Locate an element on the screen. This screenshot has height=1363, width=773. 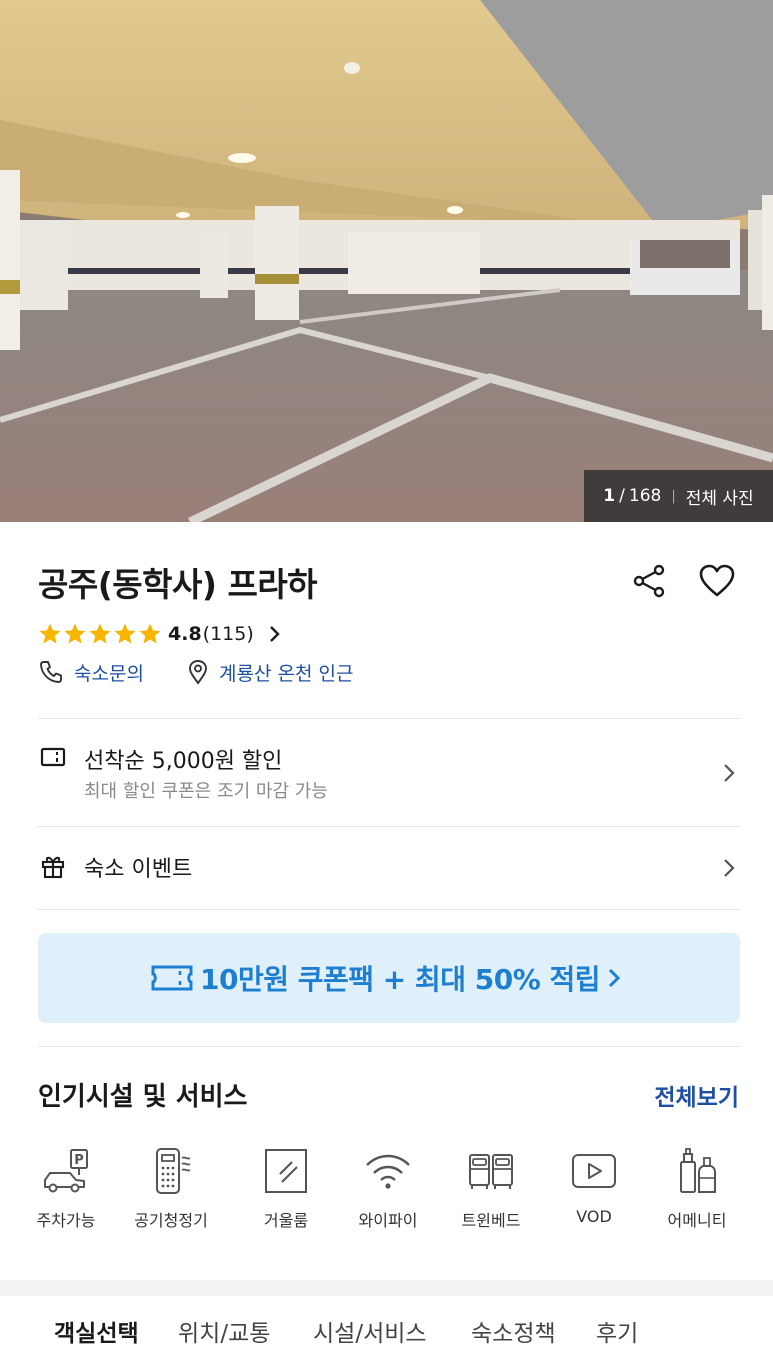
coupon-row: 선착순 5,000원 할인 최대 할인 쿠폰은 조기 마감 가능 is located at coordinates (389, 772).